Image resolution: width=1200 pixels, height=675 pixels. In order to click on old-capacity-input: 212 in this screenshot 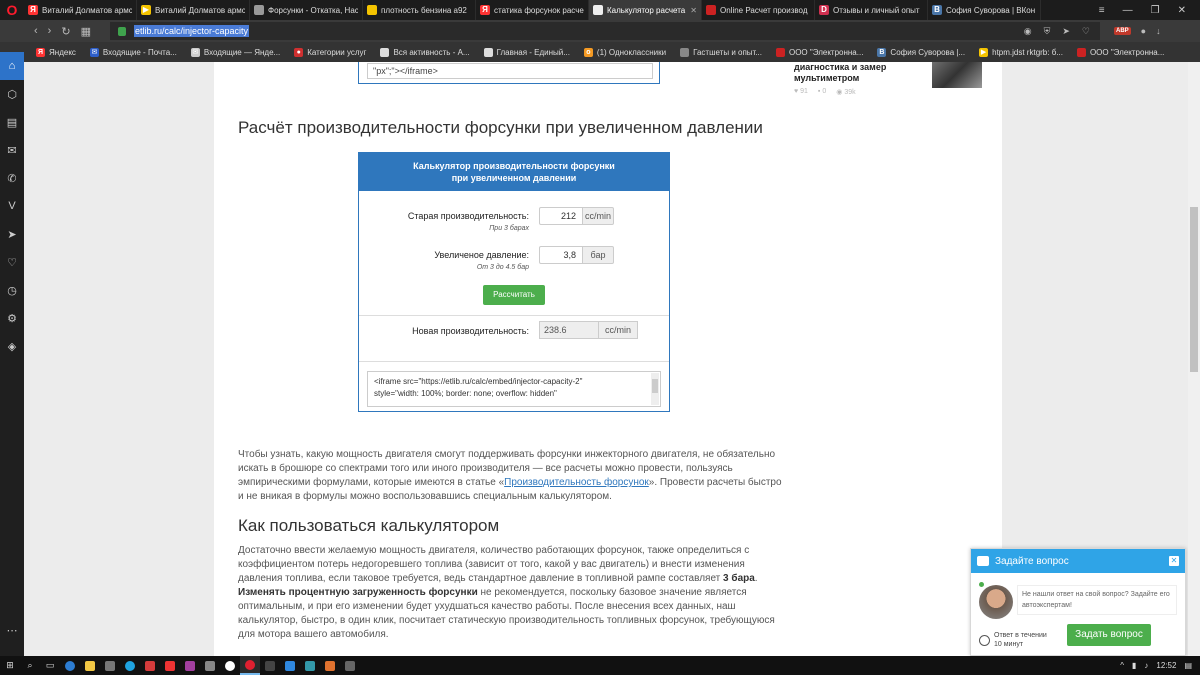, I will do `click(561, 216)`.